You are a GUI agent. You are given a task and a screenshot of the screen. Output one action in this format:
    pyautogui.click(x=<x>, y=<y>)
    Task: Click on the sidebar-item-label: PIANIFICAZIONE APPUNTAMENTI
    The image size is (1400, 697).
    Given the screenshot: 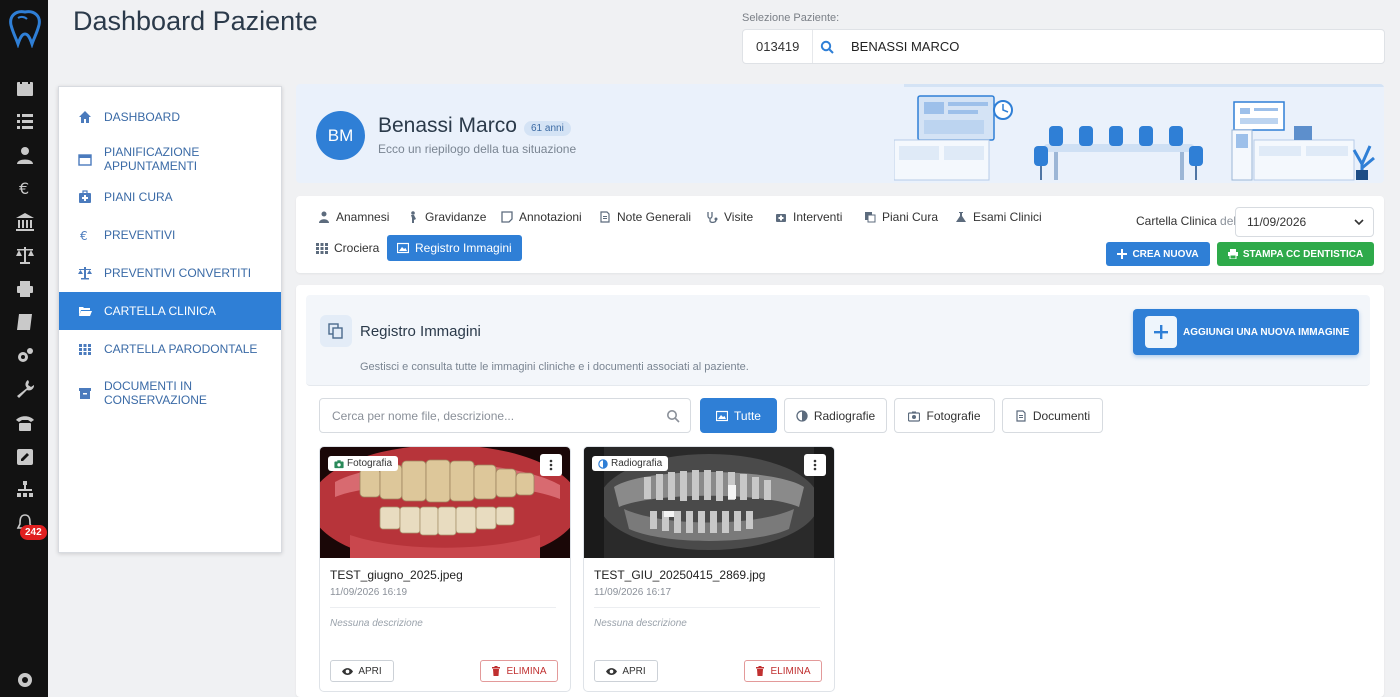 What is the action you would take?
    pyautogui.click(x=152, y=159)
    